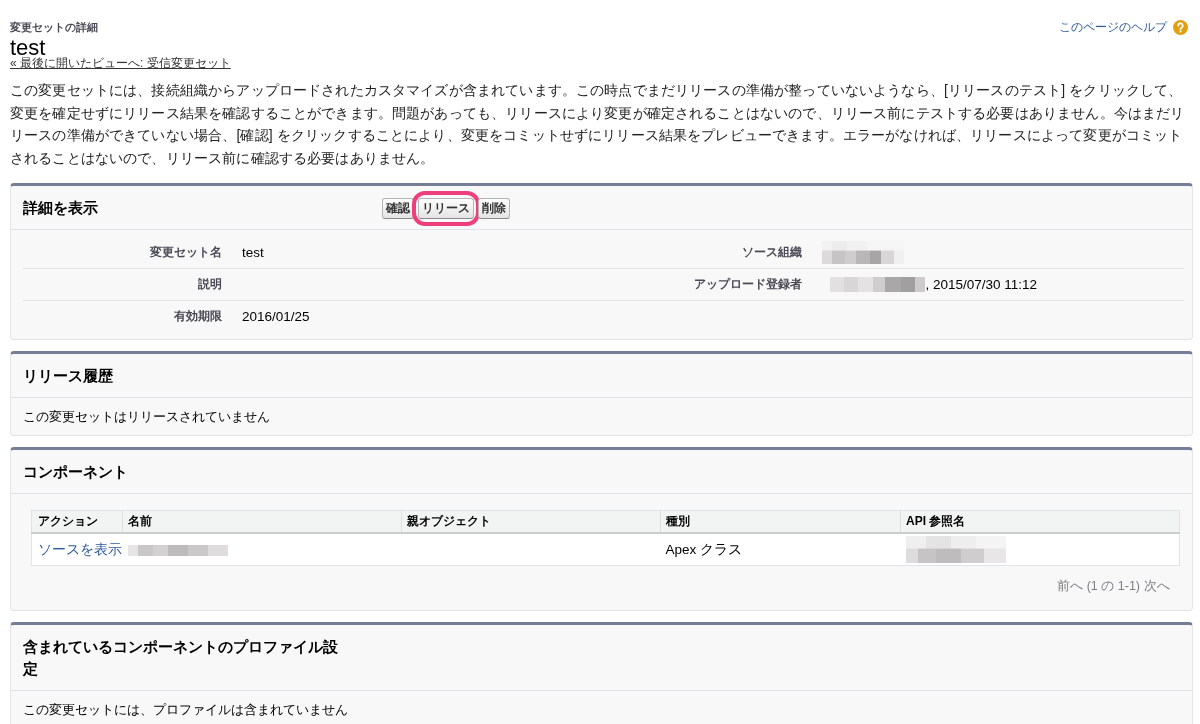 Image resolution: width=1200 pixels, height=724 pixels. What do you see at coordinates (598, 124) in the screenshot?
I see `intro-text: この変更セットには、接続組織からアップロードされたカスタマイズが含まれています。この時点でまだリリースの準備が整っていないようなら、[リリースのテスト] をクリックして、変更を確定せずにリリース結果を確認することができます。問題があっても、リリースにより変更が確定されることはないので、リリース前にテストする必要はありません。今はまだリリースの準備ができていない場合、[確認] をクリックすることにより、変更をコミットせずにリリース結果をプレビューできます。エラーがなければ、リリースによって変更がコミットされることはないので、リリース前に確認する必要はありません。` at bounding box center [598, 124].